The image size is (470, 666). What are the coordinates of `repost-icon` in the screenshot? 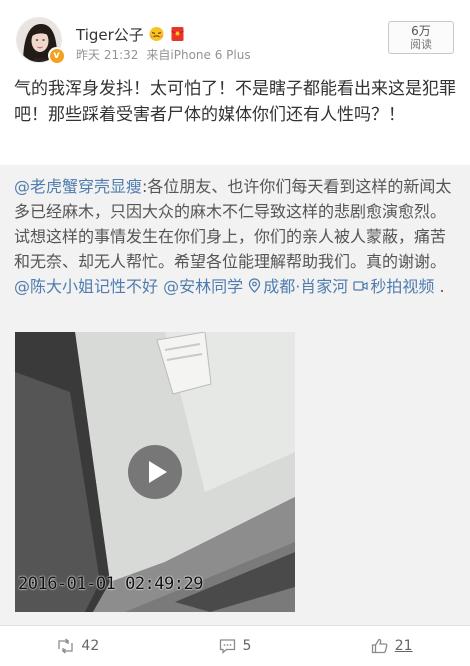 It's located at (66, 646).